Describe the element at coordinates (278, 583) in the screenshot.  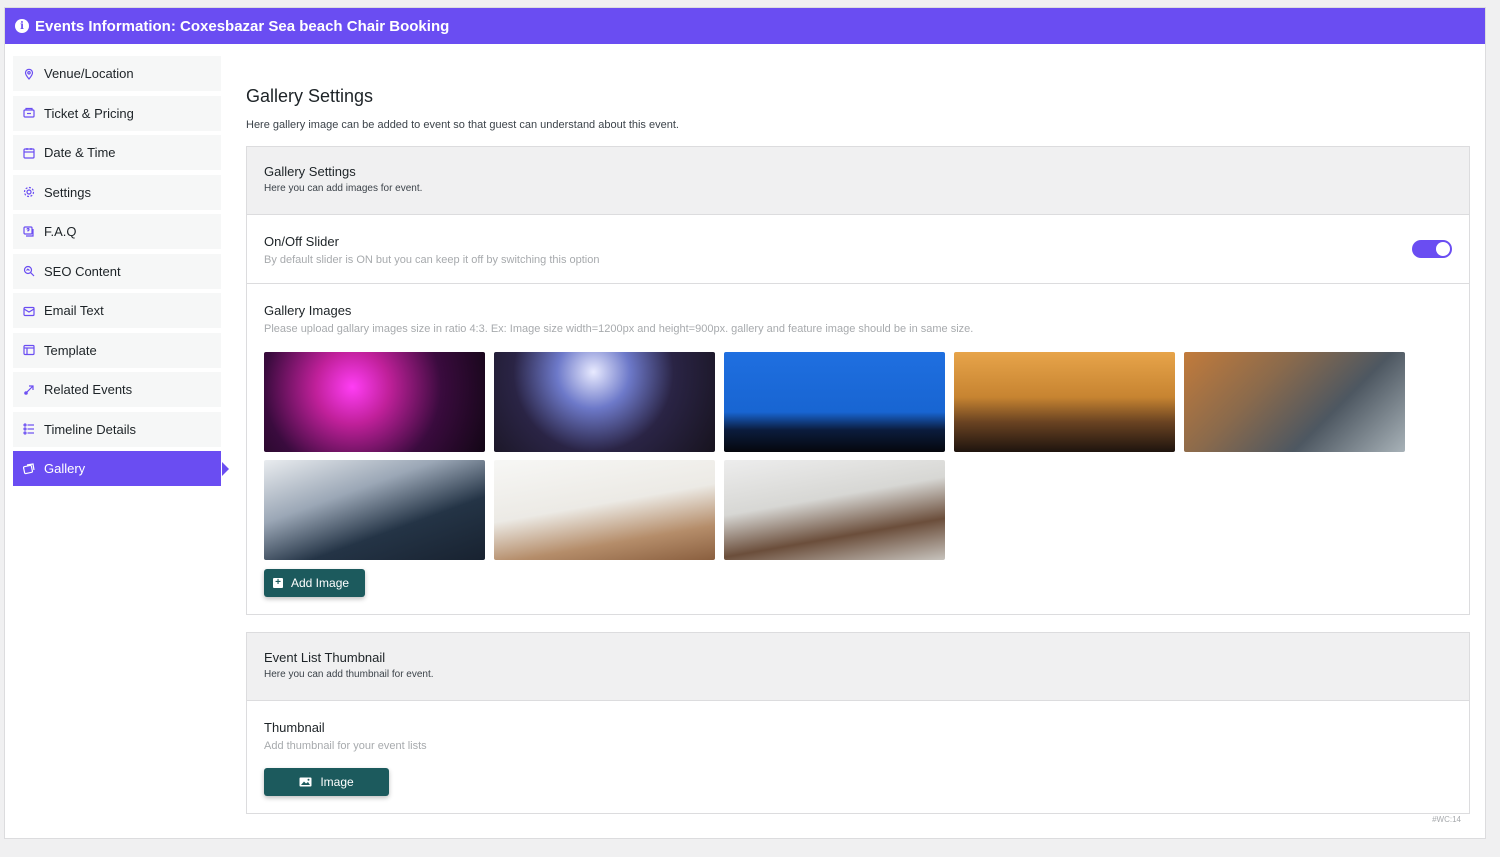
I see `plus-square-icon: +` at that location.